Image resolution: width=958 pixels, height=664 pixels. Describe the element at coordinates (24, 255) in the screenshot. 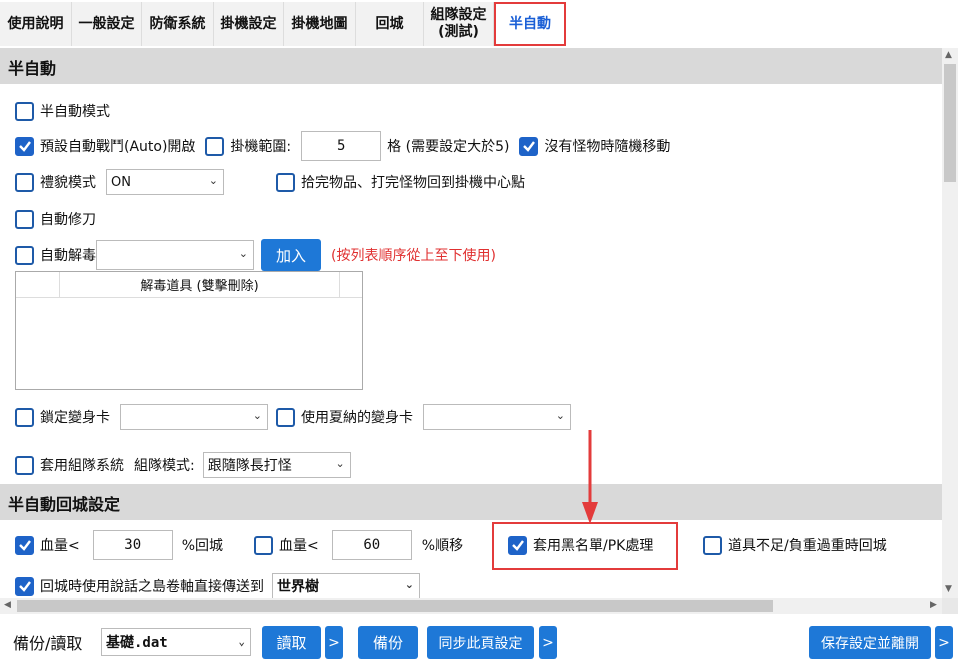

I see `auto-detox-checkbox` at that location.